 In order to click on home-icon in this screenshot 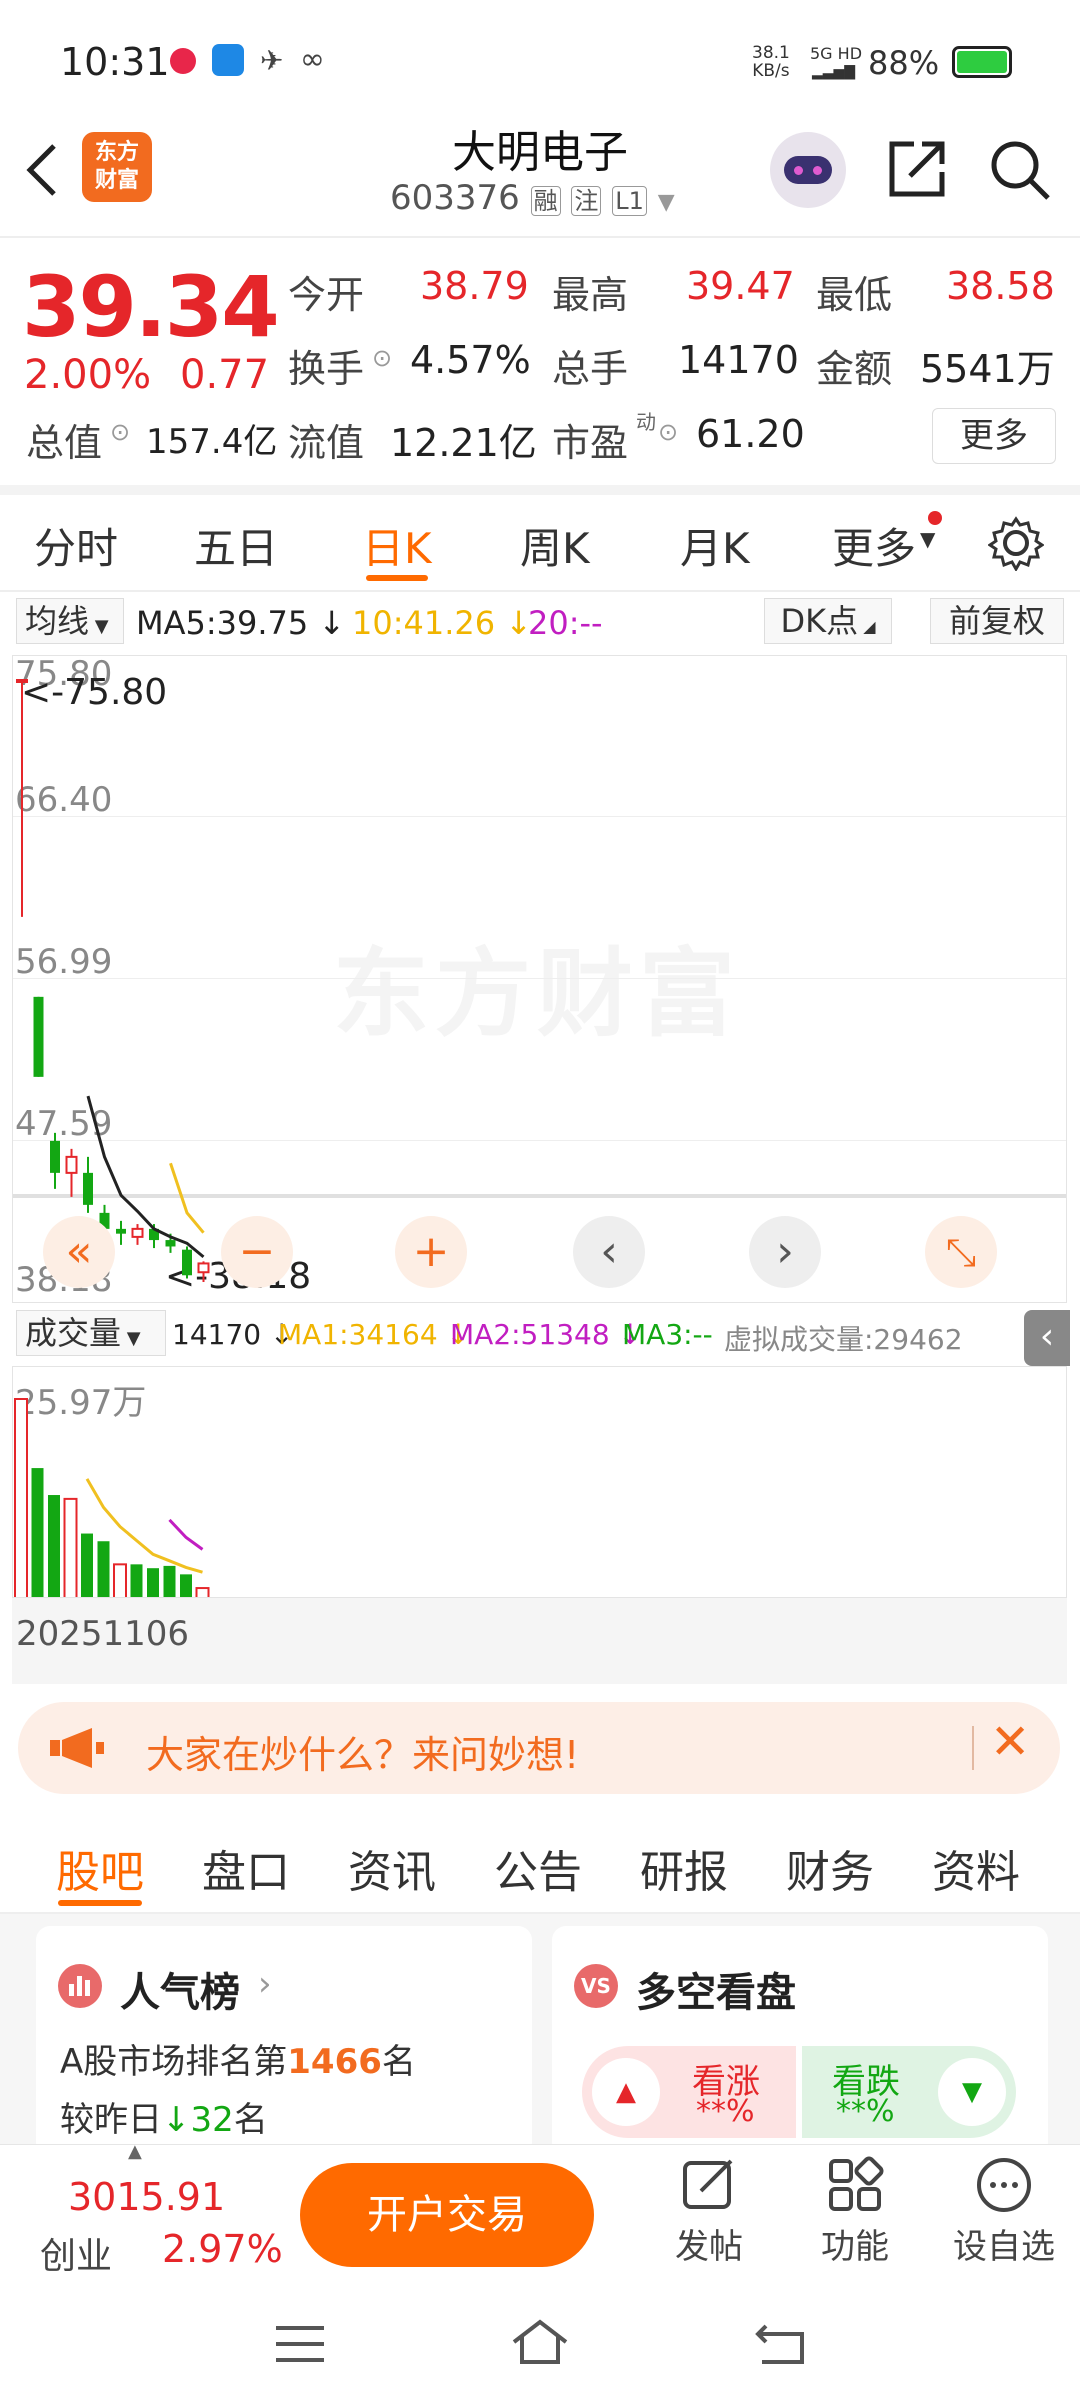, I will do `click(540, 2342)`.